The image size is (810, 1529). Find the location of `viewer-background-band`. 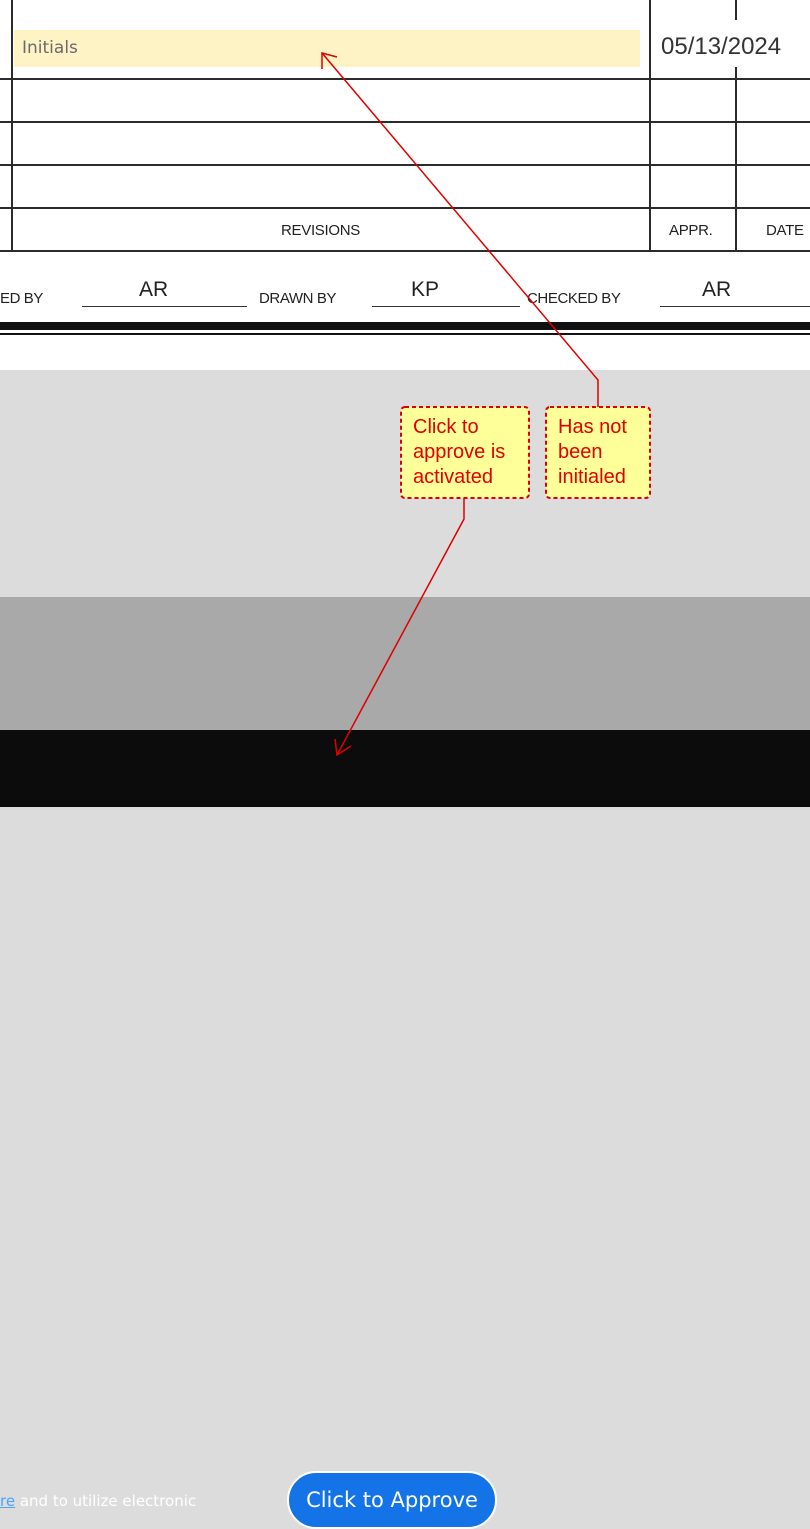

viewer-background-band is located at coordinates (405, 663).